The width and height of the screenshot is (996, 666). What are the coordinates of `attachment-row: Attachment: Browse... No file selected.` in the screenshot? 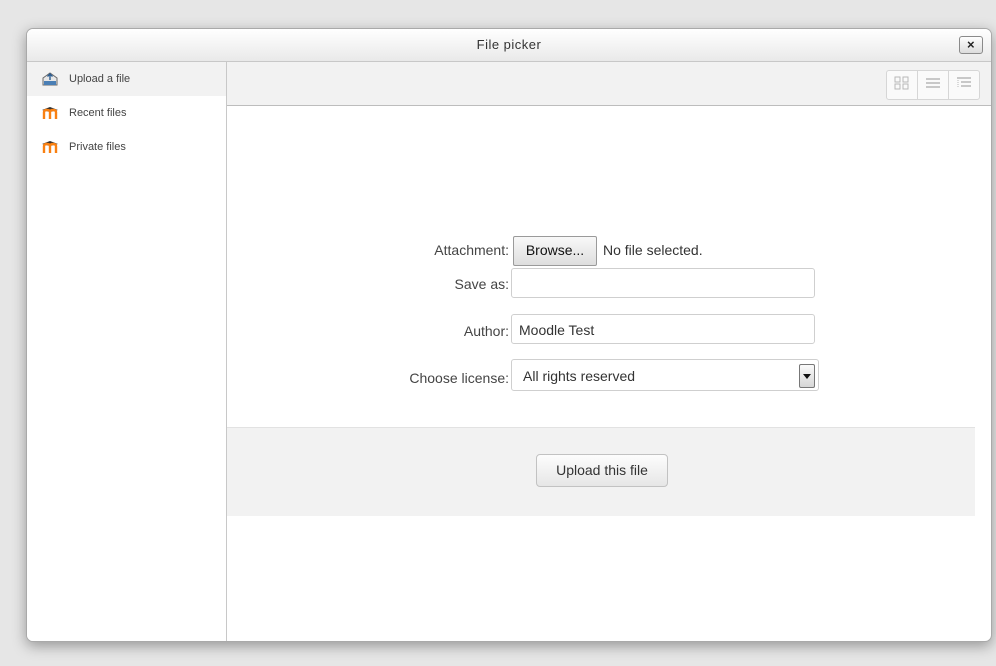 It's located at (601, 253).